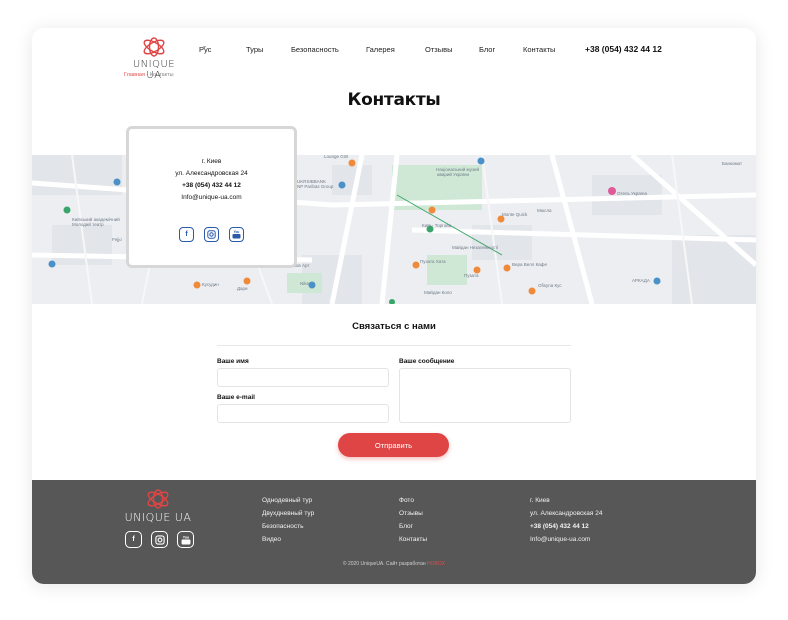 Image resolution: width=788 pixels, height=620 pixels. I want to click on copyright: © 2020 UniqueUA. Сайт разработан HOBOX, so click(394, 564).